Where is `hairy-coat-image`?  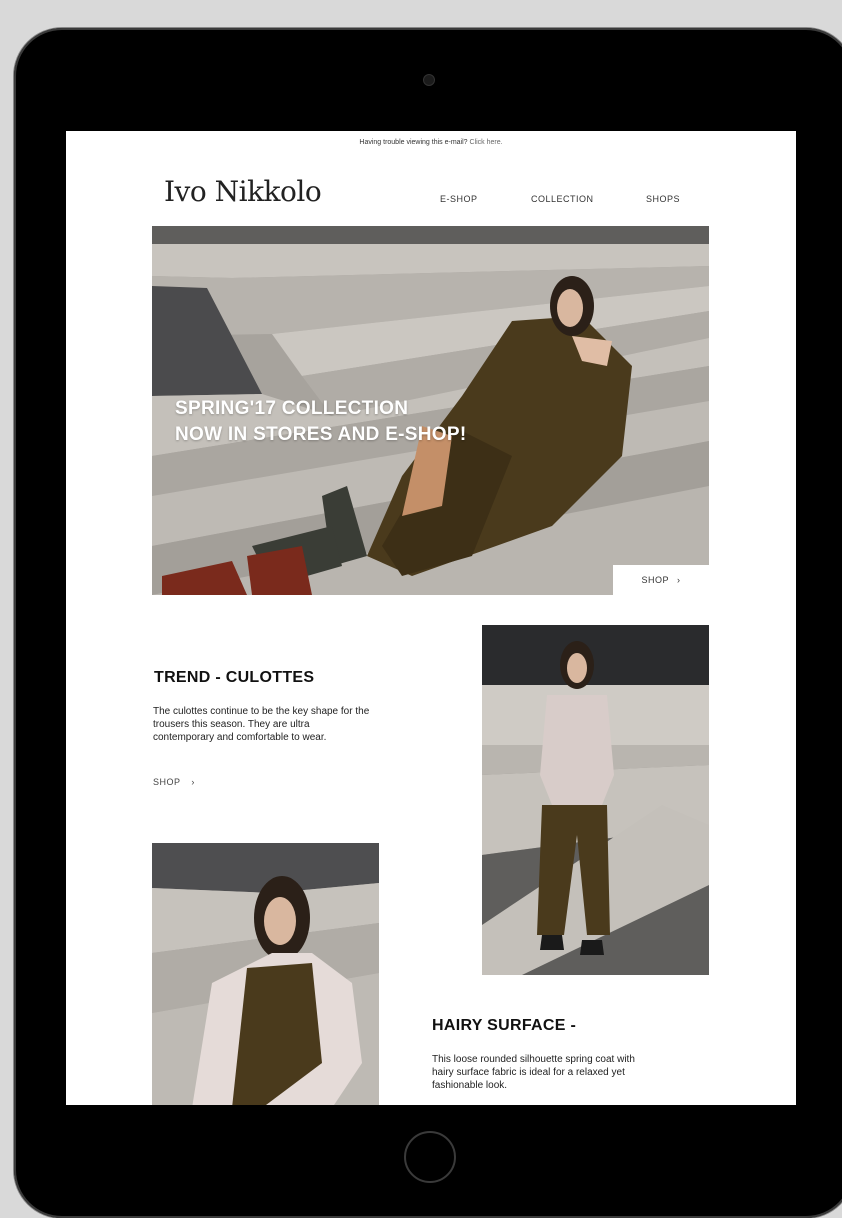 hairy-coat-image is located at coordinates (265, 974).